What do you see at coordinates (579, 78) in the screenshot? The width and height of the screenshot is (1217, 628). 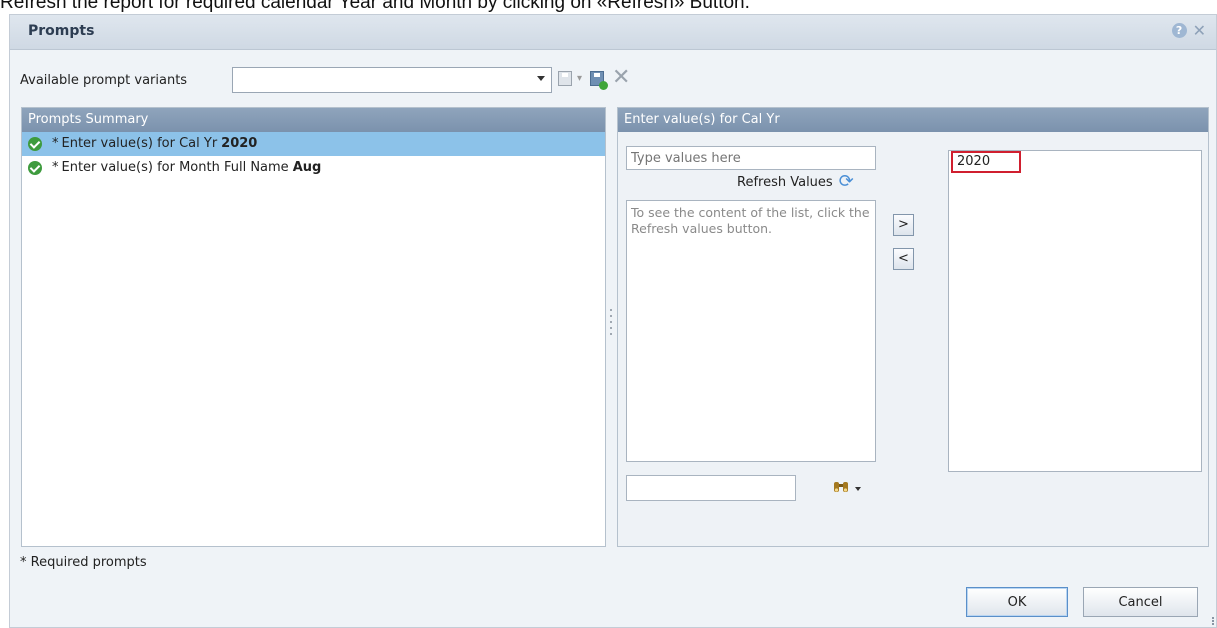 I see `save-dropdown-icon: ▾` at bounding box center [579, 78].